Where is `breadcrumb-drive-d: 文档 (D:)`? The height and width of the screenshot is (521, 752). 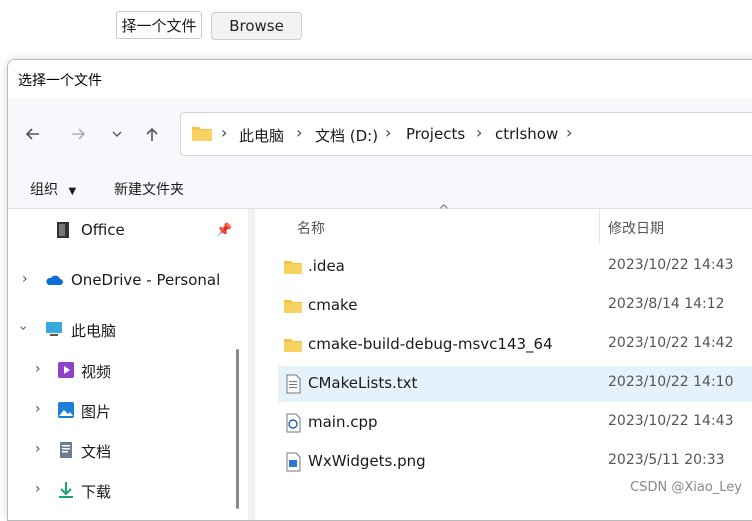 breadcrumb-drive-d: 文档 (D:) is located at coordinates (346, 135).